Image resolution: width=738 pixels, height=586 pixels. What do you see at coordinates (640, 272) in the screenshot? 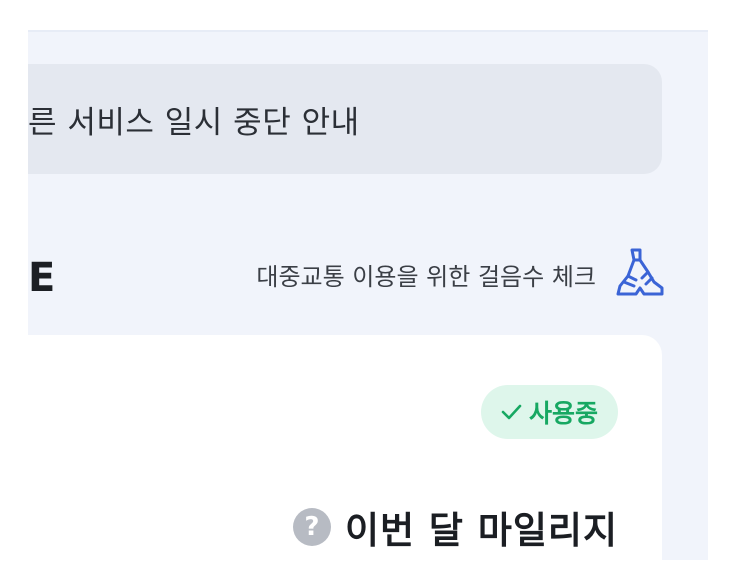
I see `shoe-icon` at bounding box center [640, 272].